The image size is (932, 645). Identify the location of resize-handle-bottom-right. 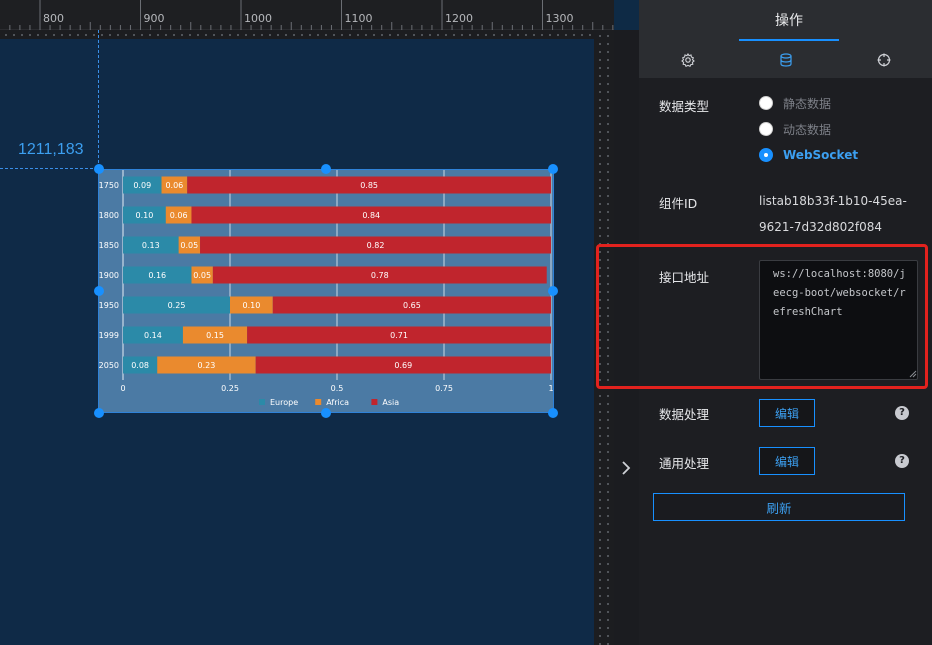
(553, 413).